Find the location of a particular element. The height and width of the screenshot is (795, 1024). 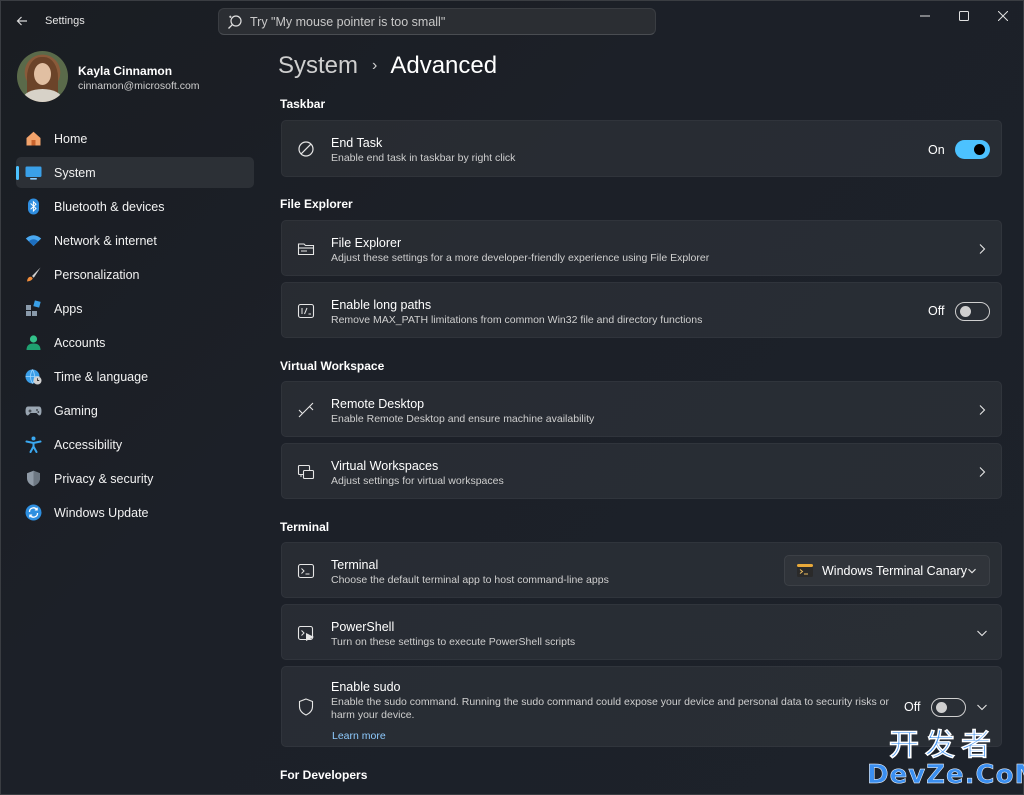

minimize-button is located at coordinates (925, 16).